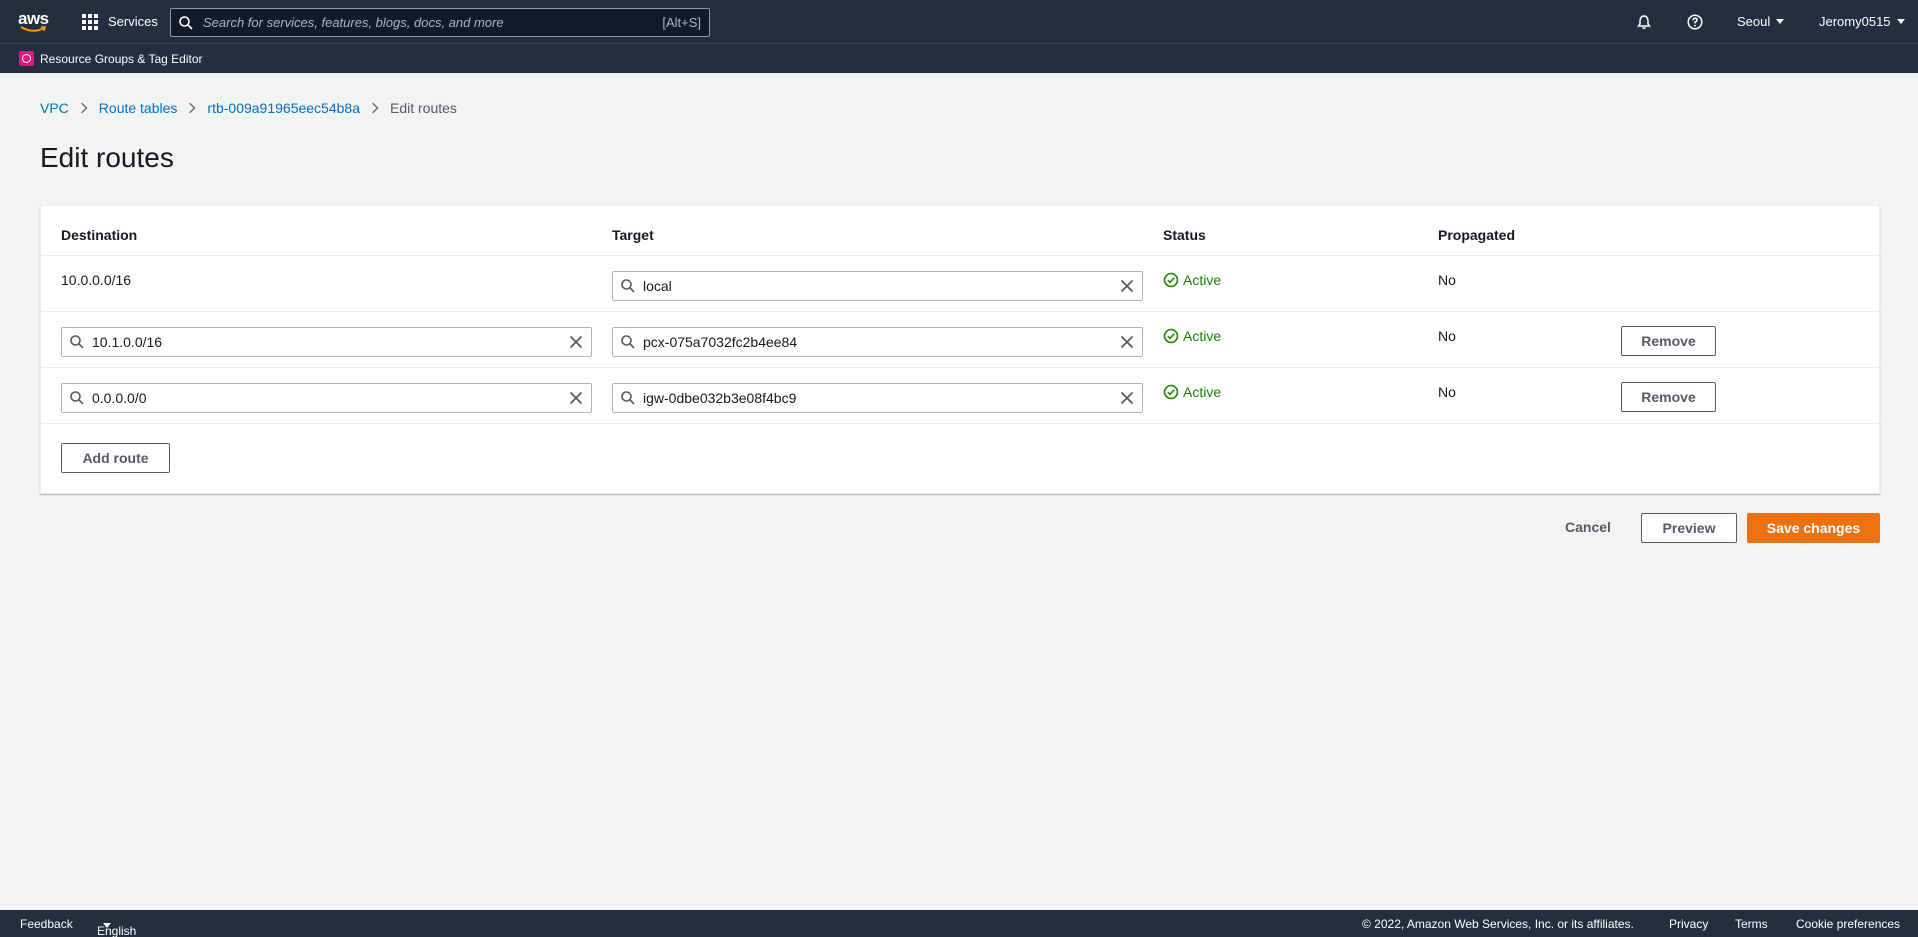 This screenshot has width=1918, height=937. Describe the element at coordinates (1588, 527) in the screenshot. I see `cancel-button: Cancel` at that location.